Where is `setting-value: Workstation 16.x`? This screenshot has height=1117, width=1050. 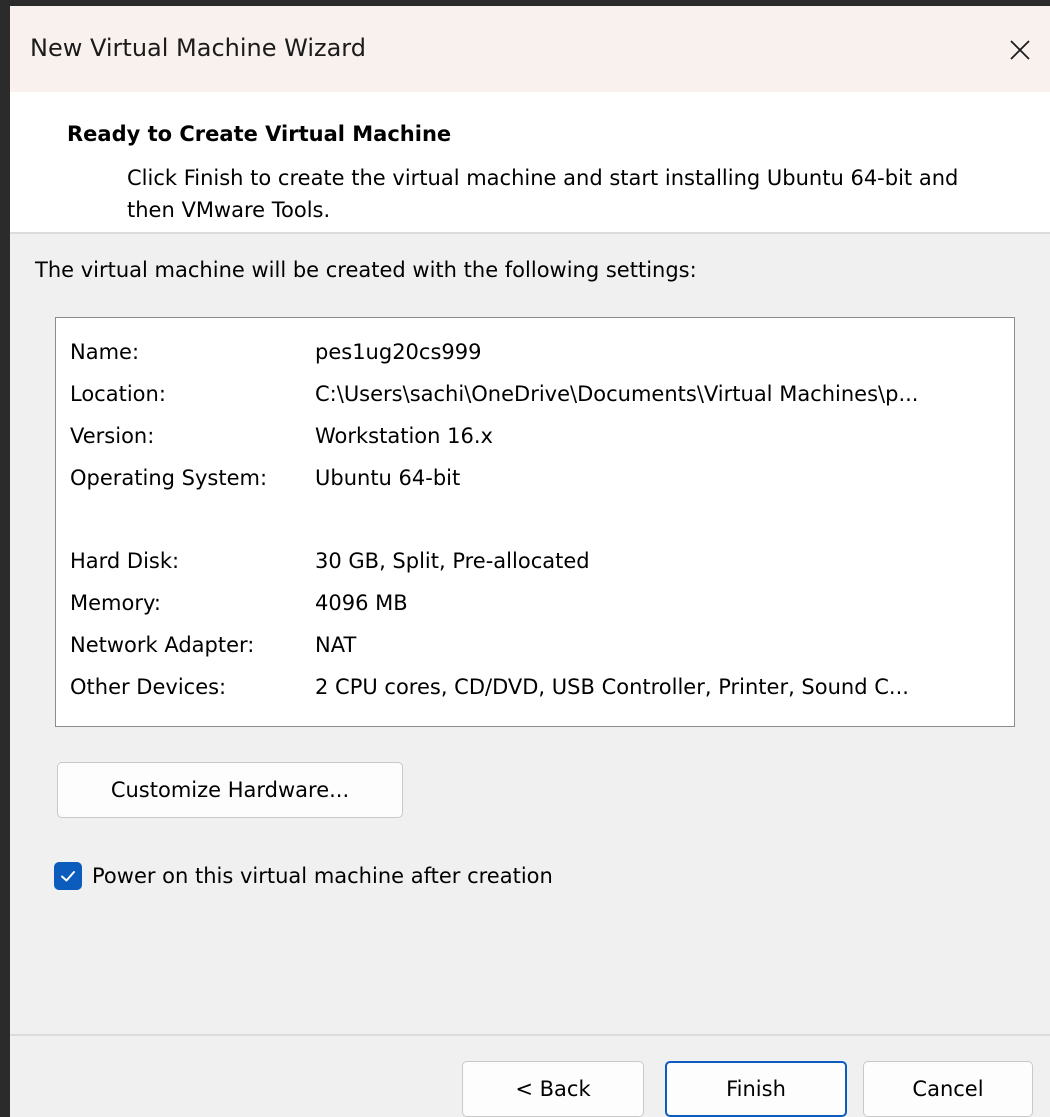 setting-value: Workstation 16.x is located at coordinates (404, 436).